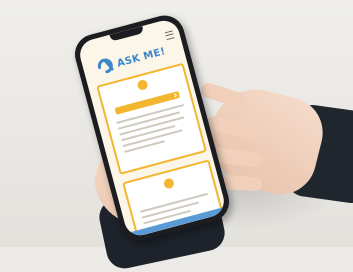  Describe the element at coordinates (169, 35) in the screenshot. I see `hamburger-menu-icon` at that location.